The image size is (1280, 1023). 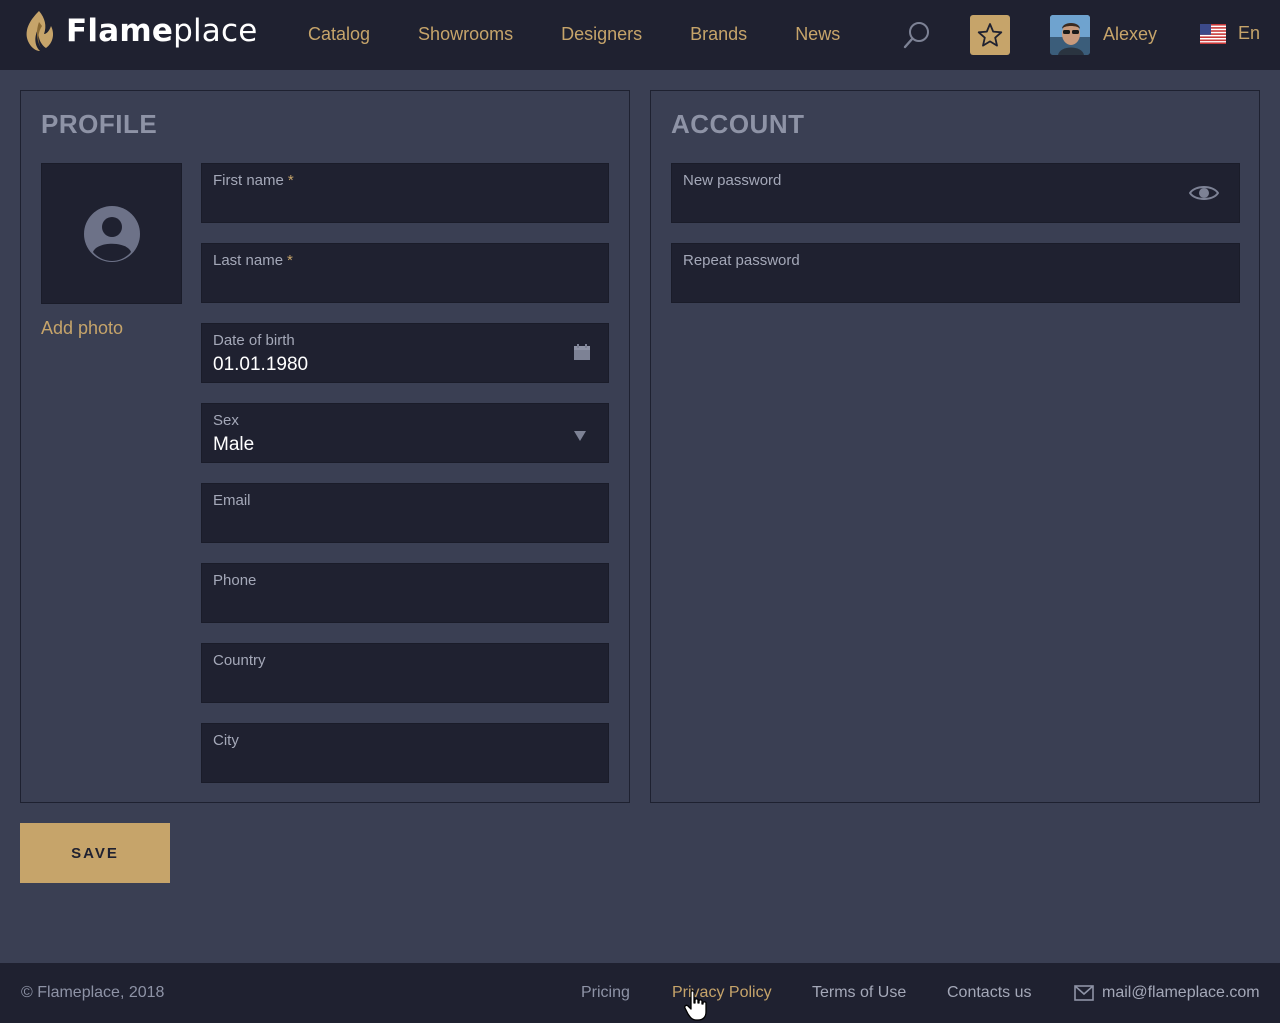 What do you see at coordinates (234, 444) in the screenshot?
I see `sex-value: Male` at bounding box center [234, 444].